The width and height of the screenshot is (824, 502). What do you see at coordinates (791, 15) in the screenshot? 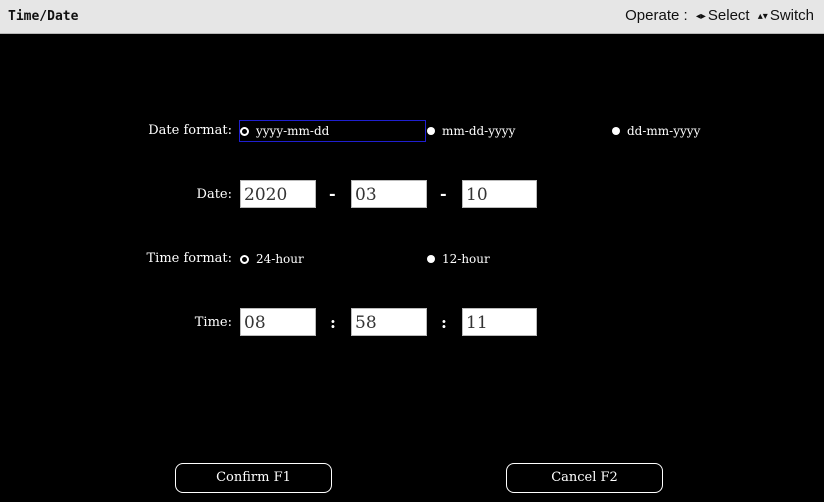
I see `switch-hint-label: Switch` at bounding box center [791, 15].